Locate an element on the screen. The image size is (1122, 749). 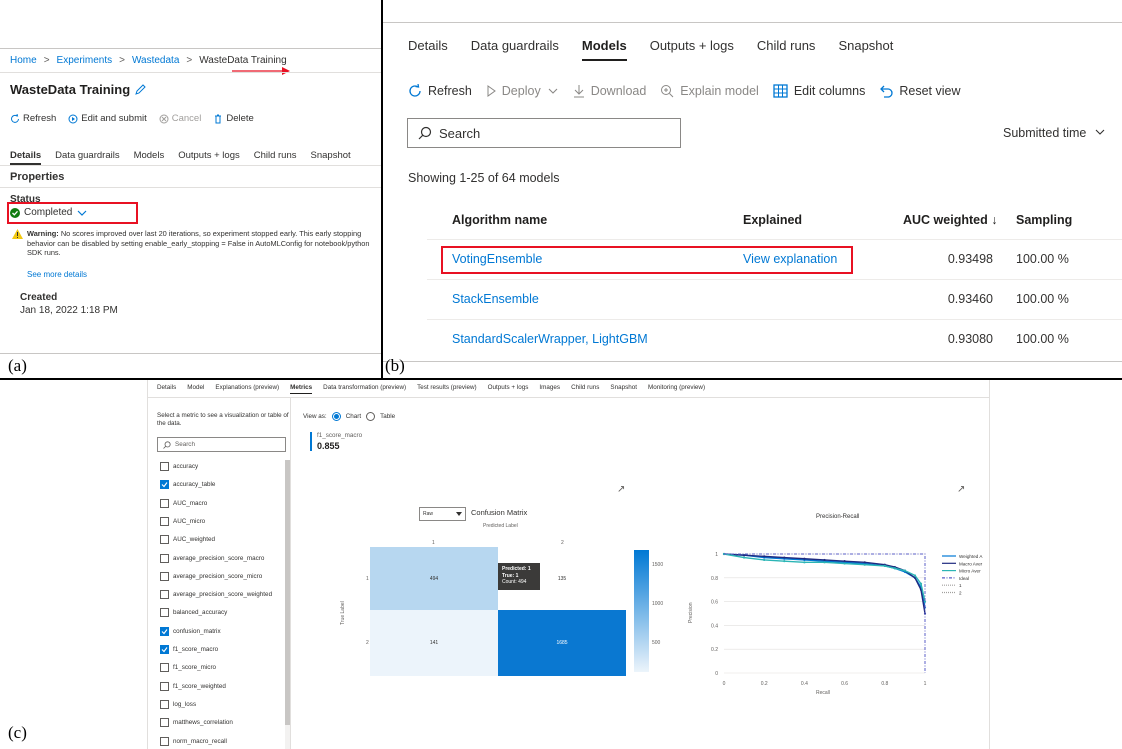
metric-search-input: Search is located at coordinates (221, 444).